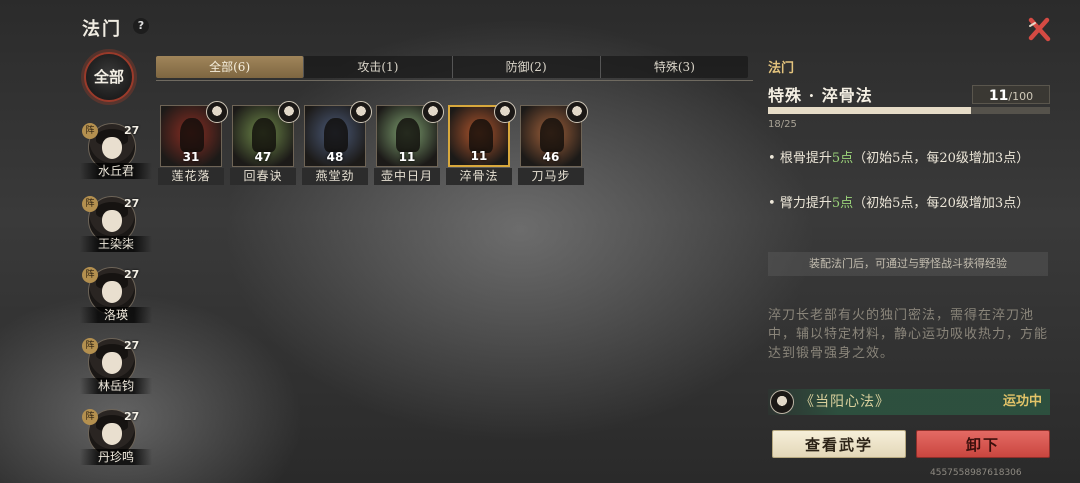 This screenshot has height=483, width=1080. Describe the element at coordinates (102, 29) in the screenshot. I see `page-title: 法门` at that location.